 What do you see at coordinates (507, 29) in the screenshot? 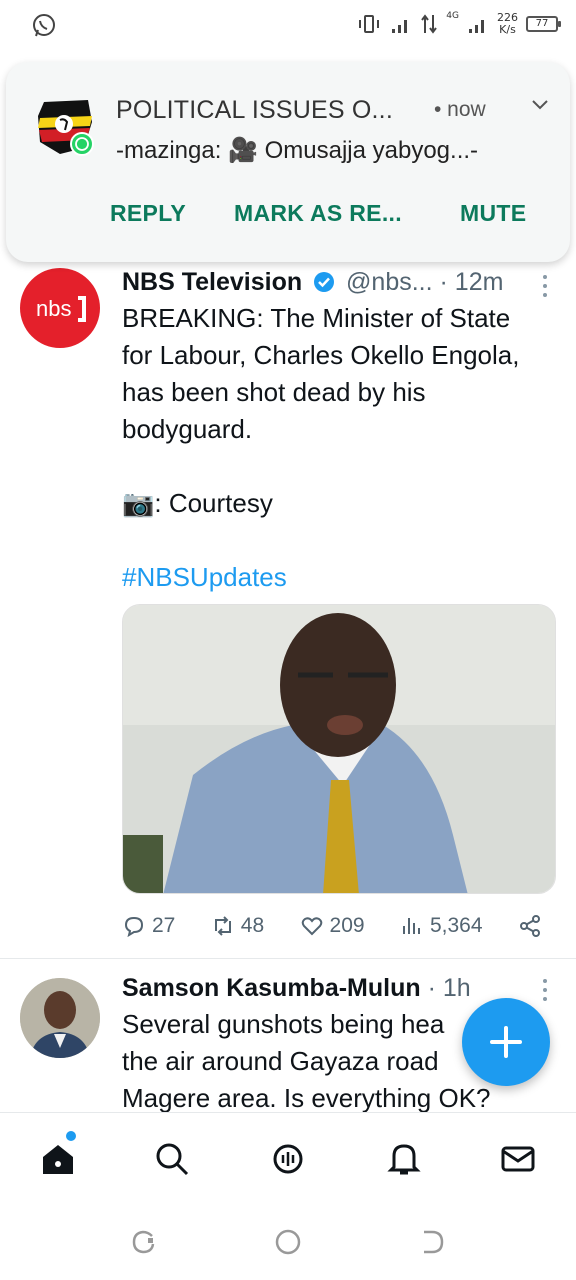
I see `speed-unit: K/s` at bounding box center [507, 29].